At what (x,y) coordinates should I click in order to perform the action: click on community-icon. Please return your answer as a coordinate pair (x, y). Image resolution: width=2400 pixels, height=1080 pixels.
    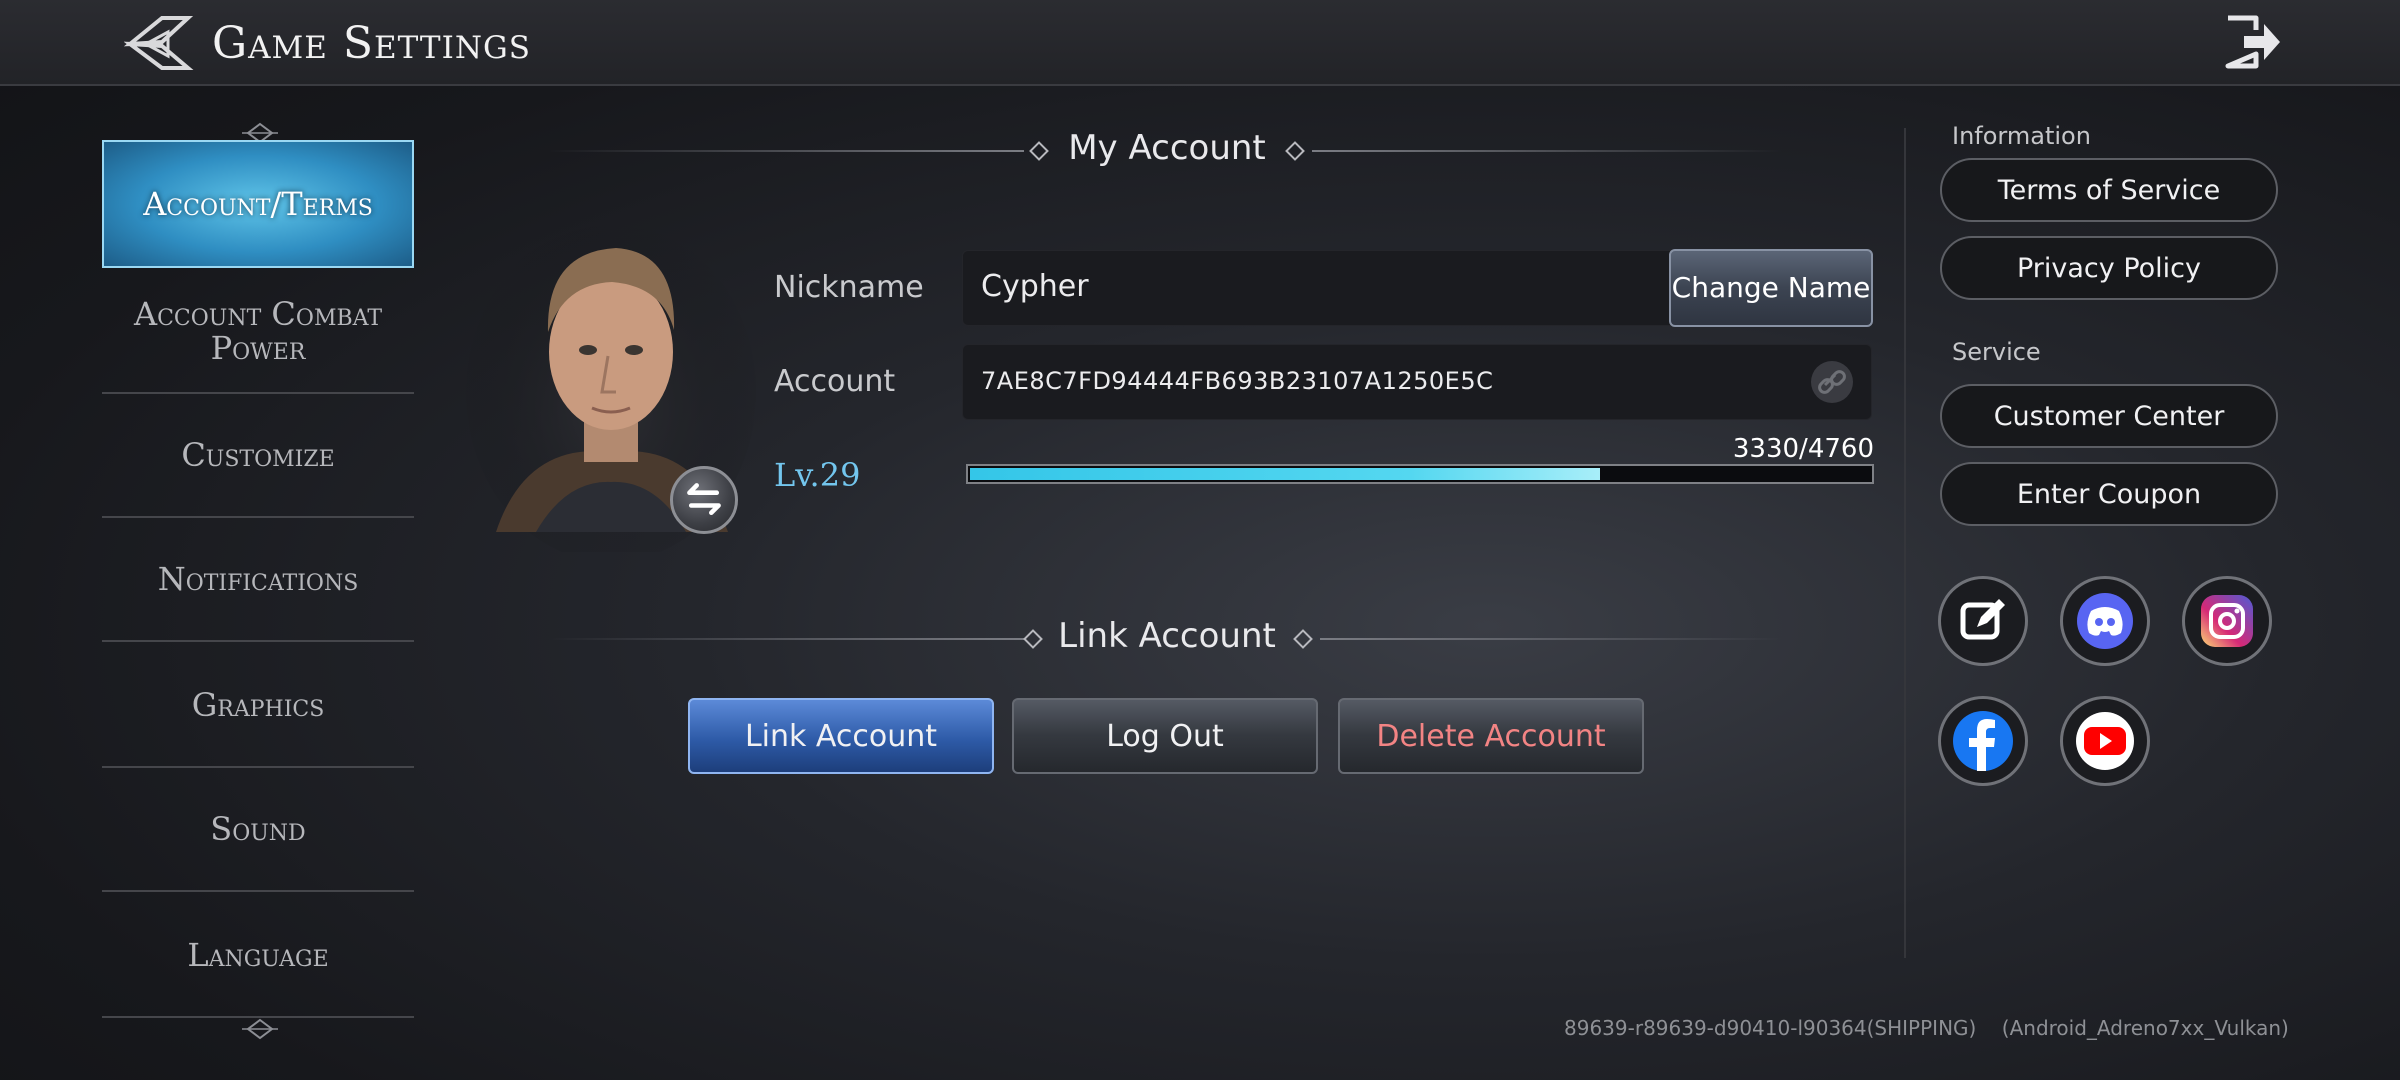
    Looking at the image, I should click on (1982, 619).